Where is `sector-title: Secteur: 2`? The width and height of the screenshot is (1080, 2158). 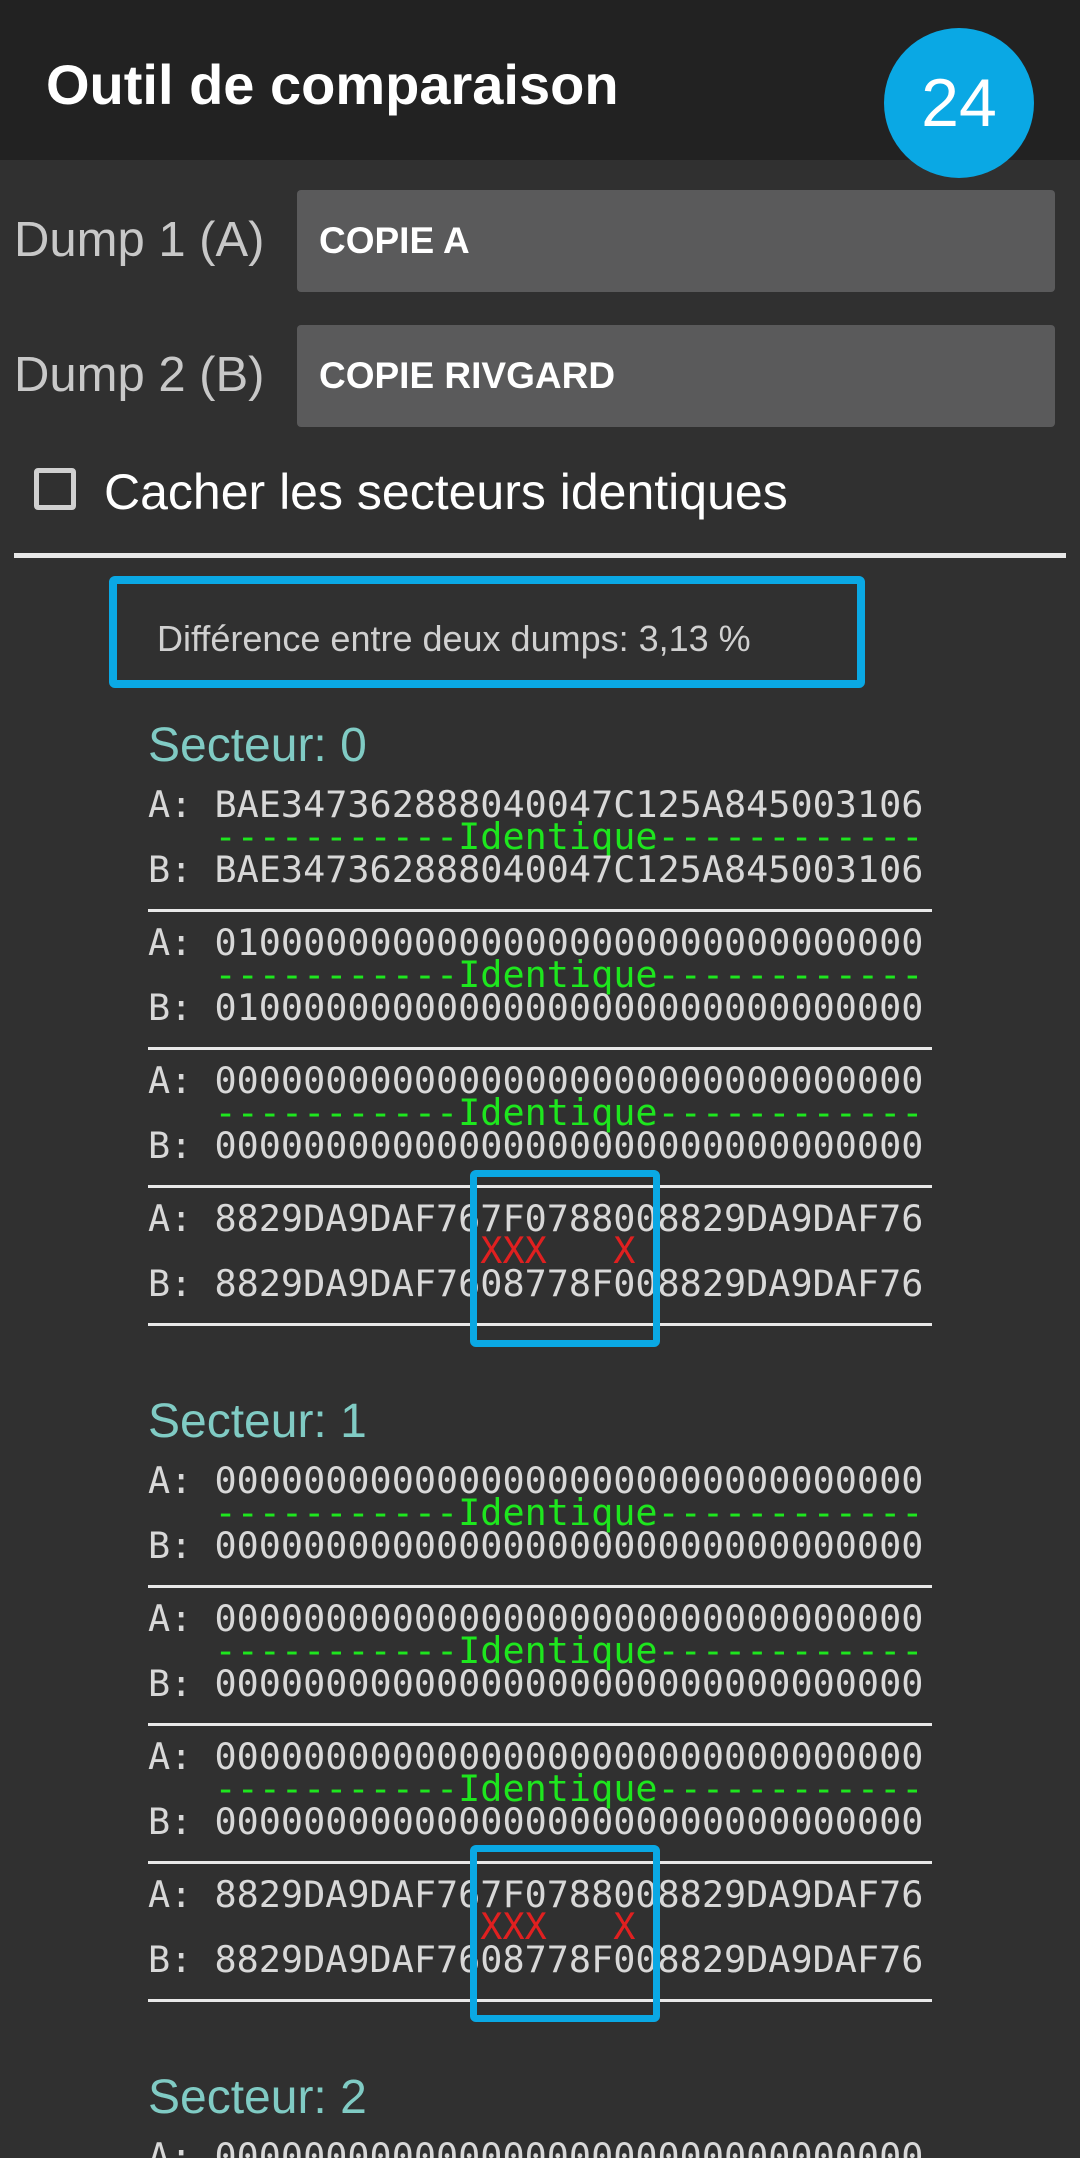 sector-title: Secteur: 2 is located at coordinates (257, 2097).